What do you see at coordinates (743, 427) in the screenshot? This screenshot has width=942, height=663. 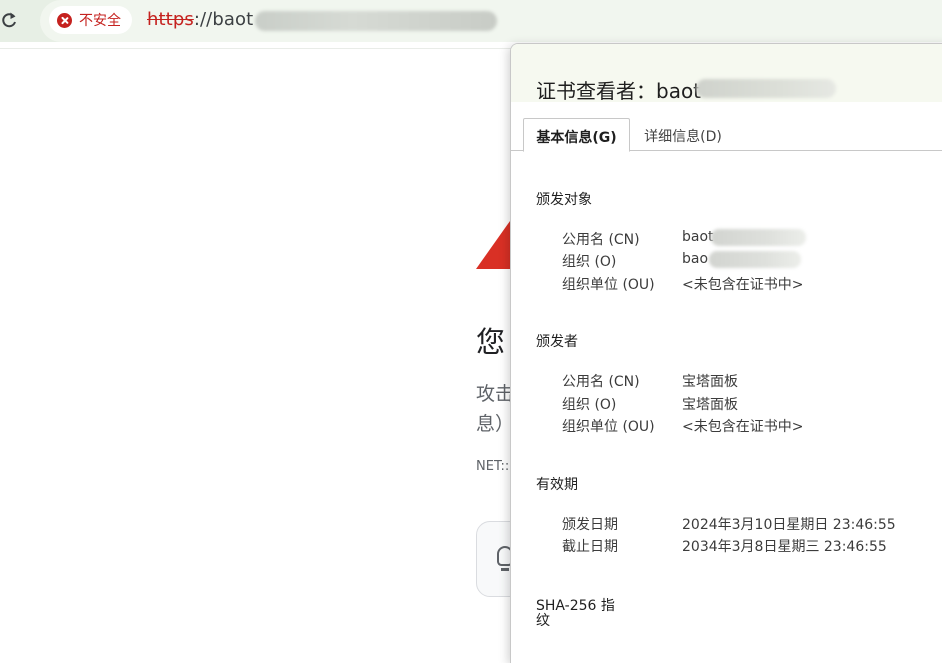 I see `issuer-ou-value: <未包含在证书中>` at bounding box center [743, 427].